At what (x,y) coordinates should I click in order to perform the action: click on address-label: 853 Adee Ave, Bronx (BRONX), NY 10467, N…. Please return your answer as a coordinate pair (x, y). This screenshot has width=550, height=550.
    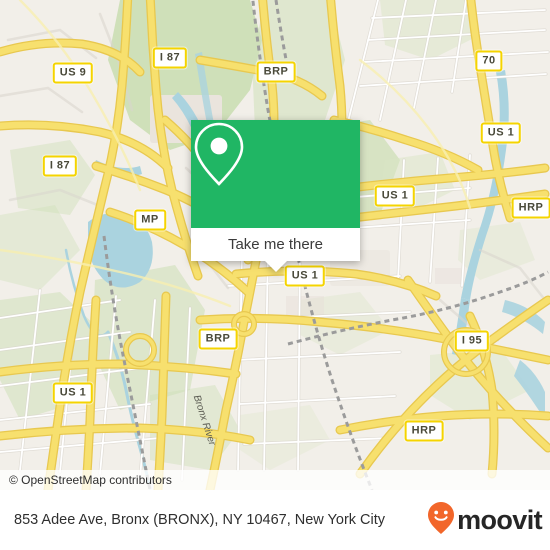
    Looking at the image, I should click on (200, 519).